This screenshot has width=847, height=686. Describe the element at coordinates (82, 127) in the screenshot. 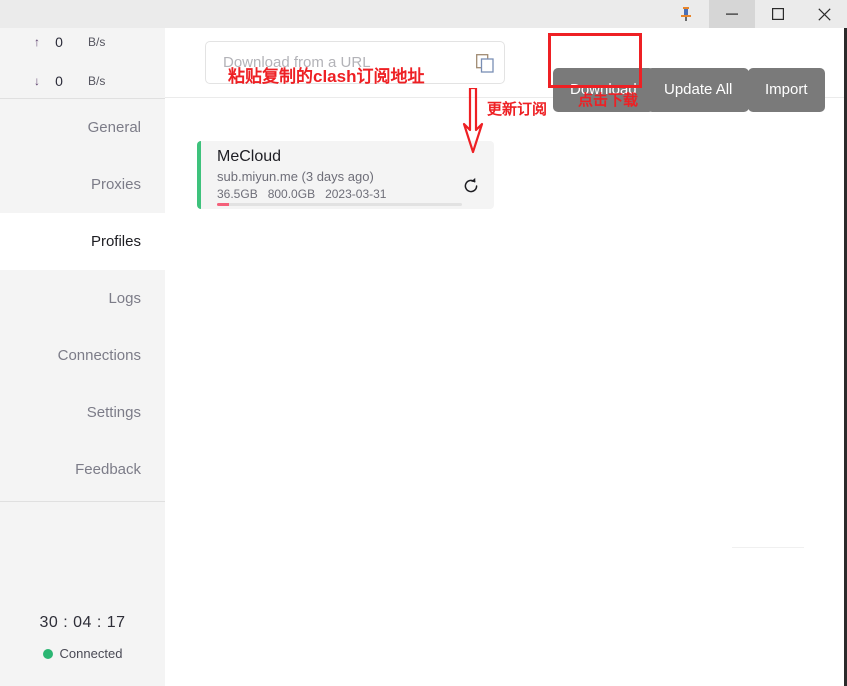

I see `sidebar-item-general: General` at that location.